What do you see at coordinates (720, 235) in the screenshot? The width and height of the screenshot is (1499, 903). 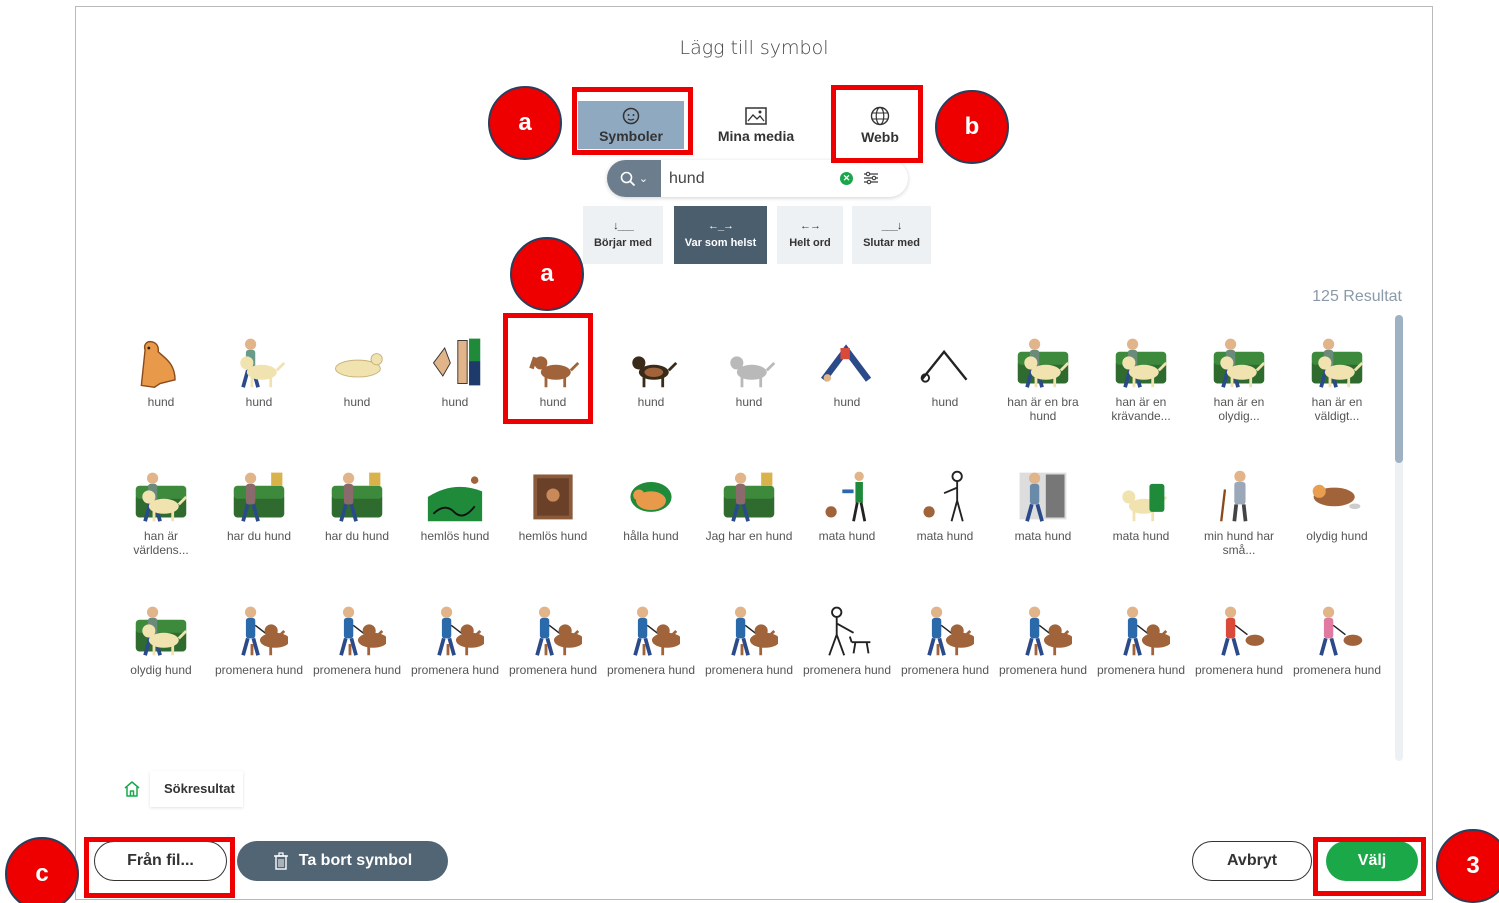 I see `mode-anywhere: ←_→ Var som helst` at bounding box center [720, 235].